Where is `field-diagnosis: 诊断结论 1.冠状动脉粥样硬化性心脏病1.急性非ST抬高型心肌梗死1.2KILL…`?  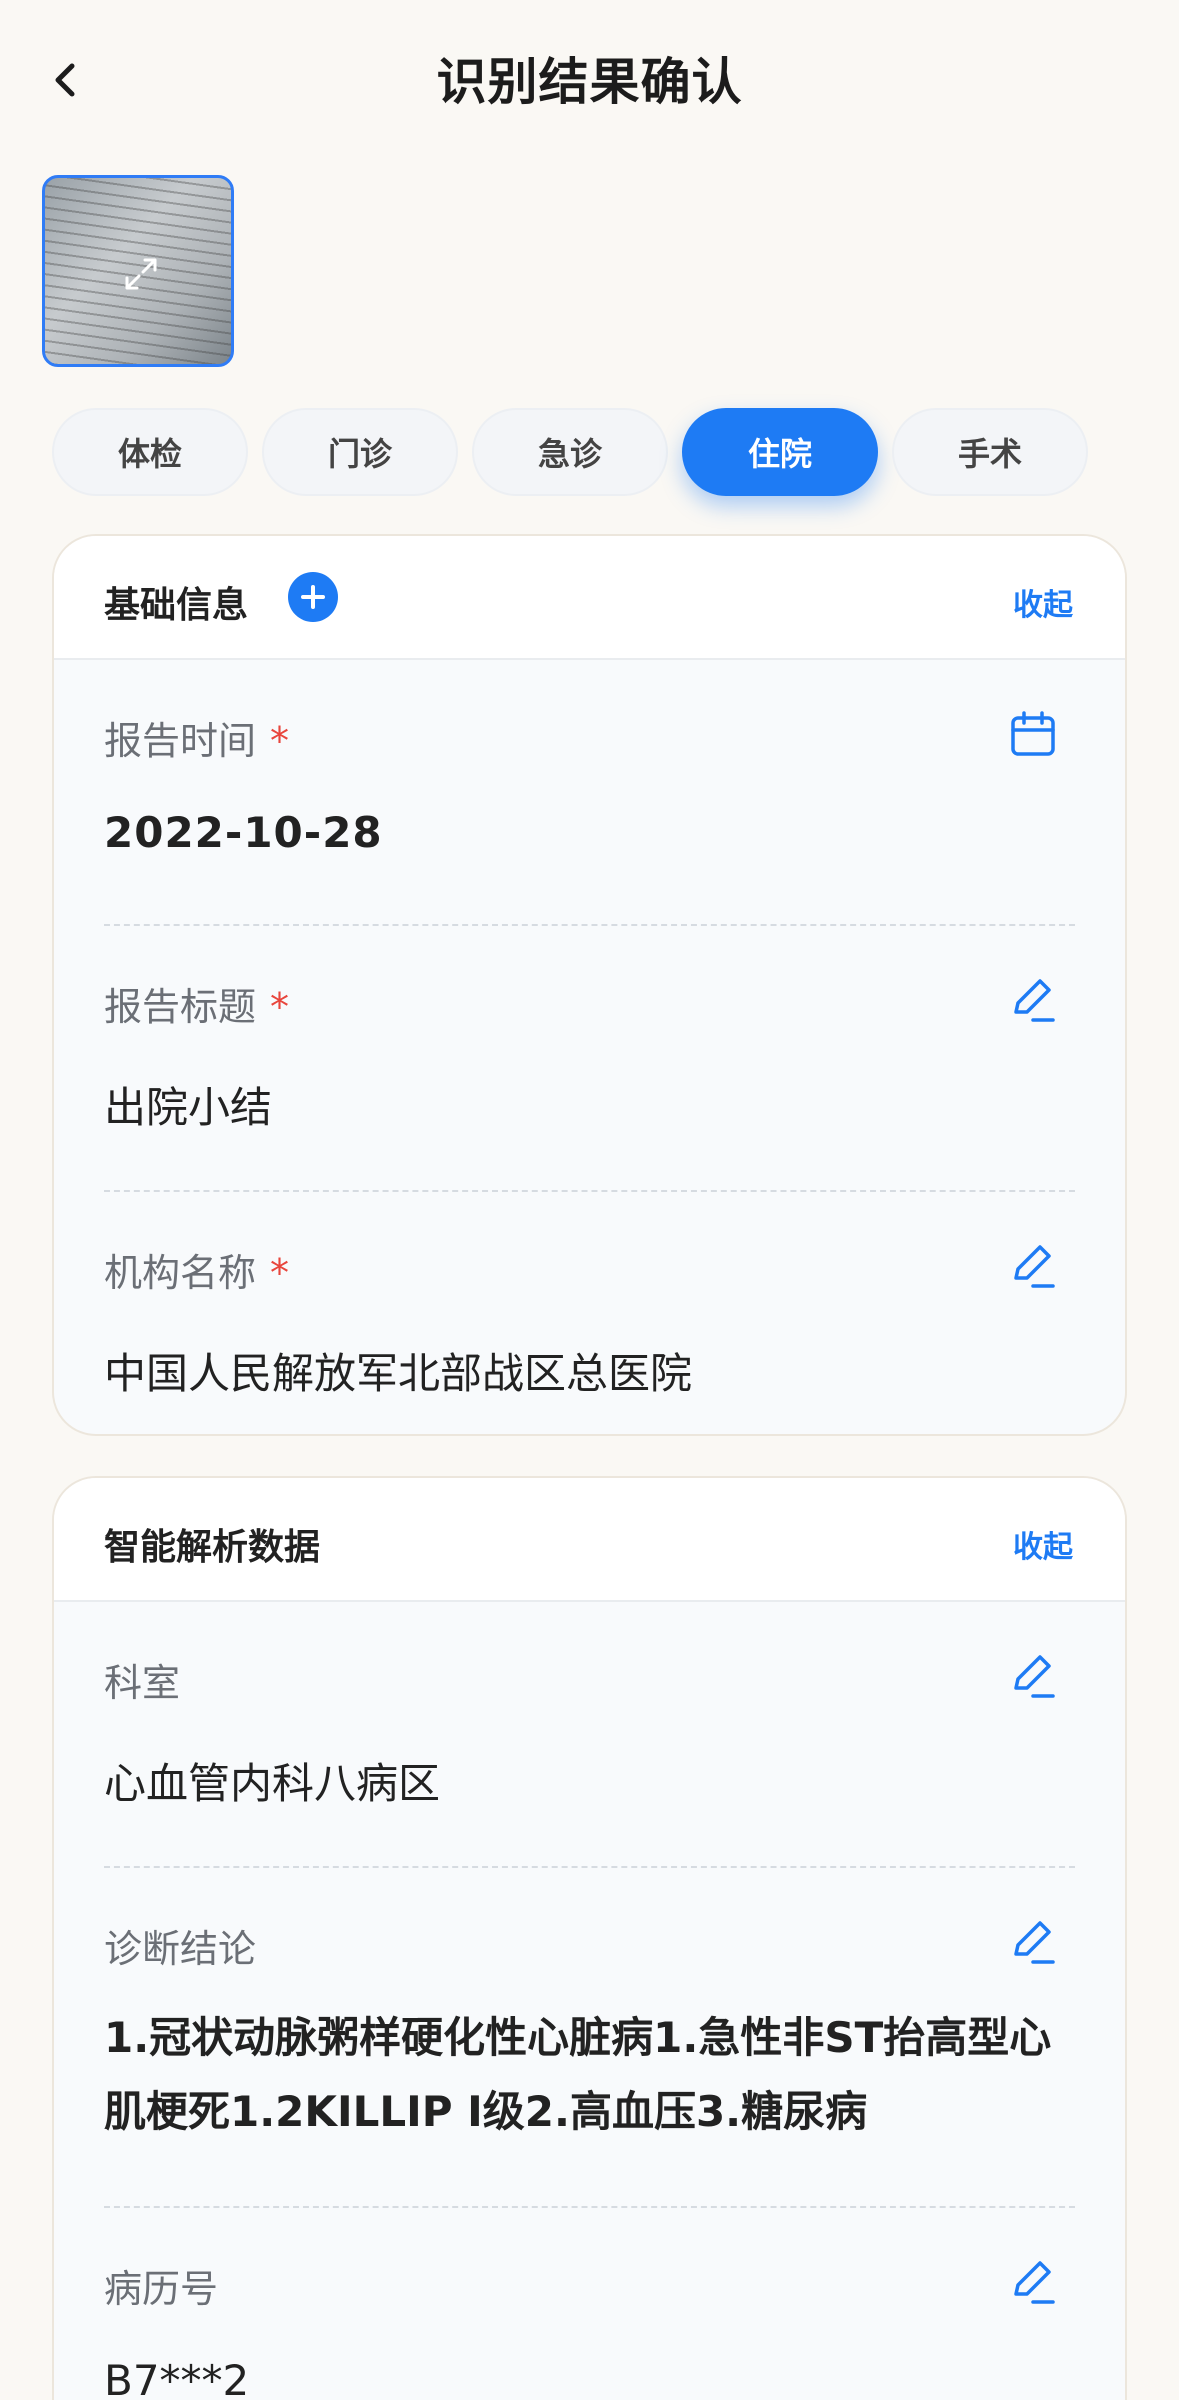 field-diagnosis: 诊断结论 1.冠状动脉粥样硬化性心脏病1.急性非ST抬高型心肌梗死1.2KILL… is located at coordinates (589, 2038).